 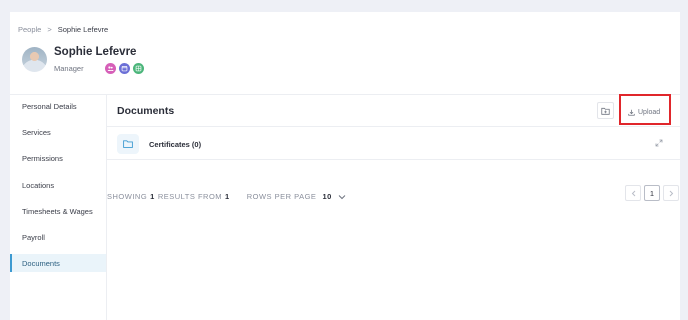 I want to click on breadcrumb-people-link: People, so click(x=29, y=29).